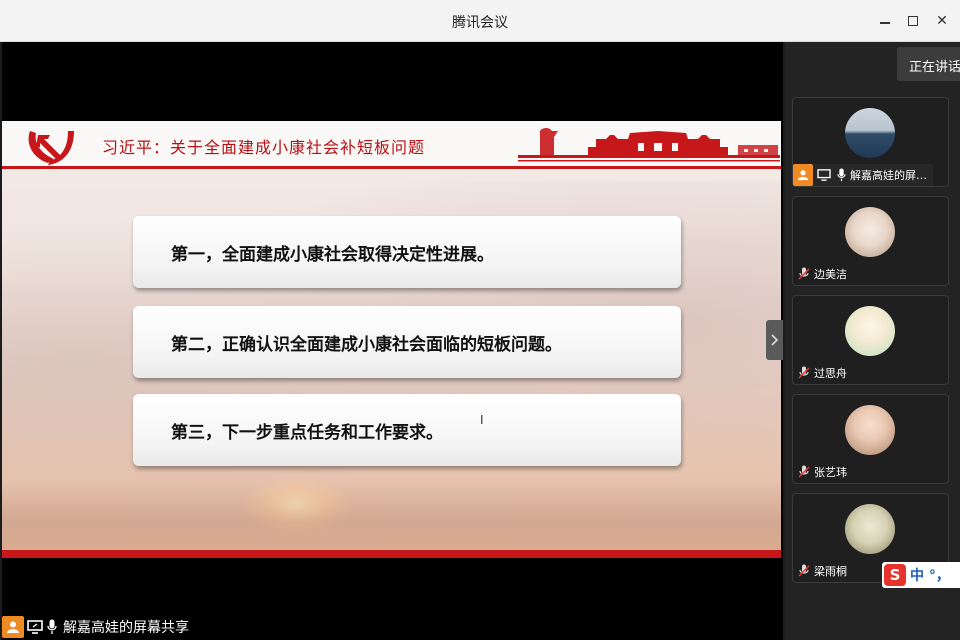 The height and width of the screenshot is (640, 960). What do you see at coordinates (889, 175) in the screenshot?
I see `participant-name: 解嘉高娃的屏幕共享` at bounding box center [889, 175].